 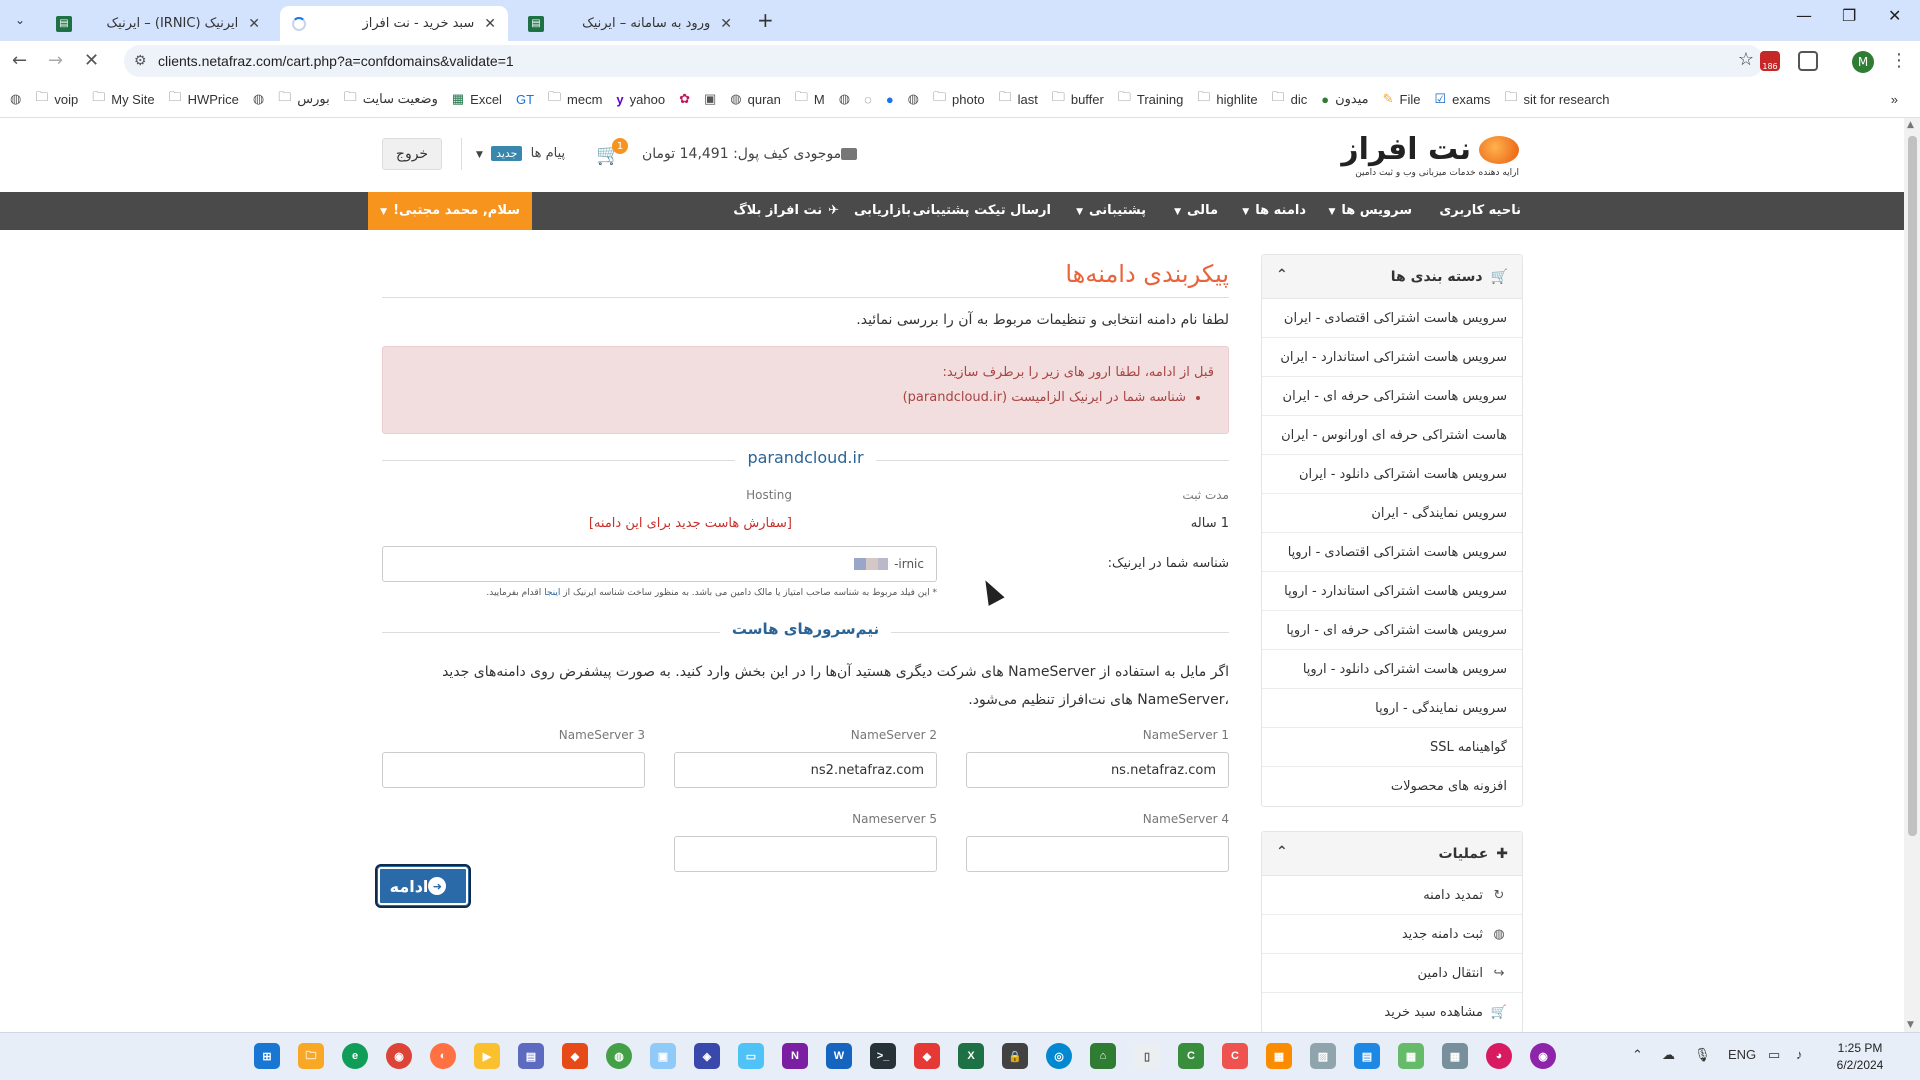 What do you see at coordinates (204, 99) in the screenshot?
I see `bookmark-folder: 🗀 HWPrice` at bounding box center [204, 99].